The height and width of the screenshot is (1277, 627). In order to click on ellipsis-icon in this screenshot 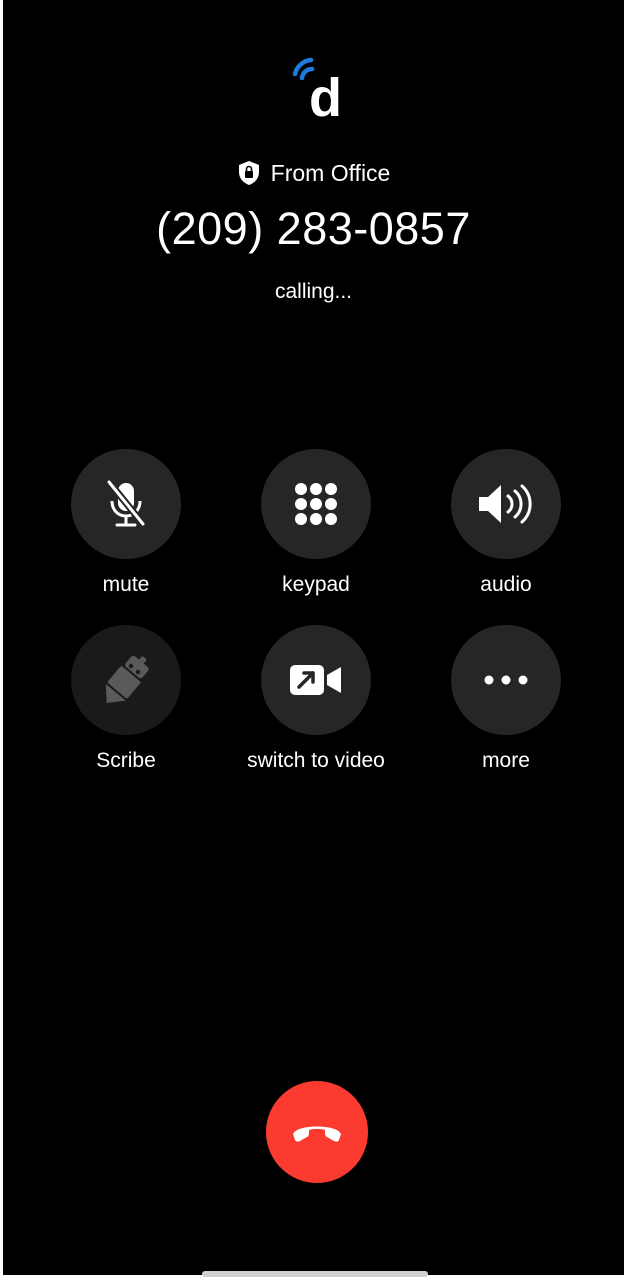, I will do `click(506, 680)`.